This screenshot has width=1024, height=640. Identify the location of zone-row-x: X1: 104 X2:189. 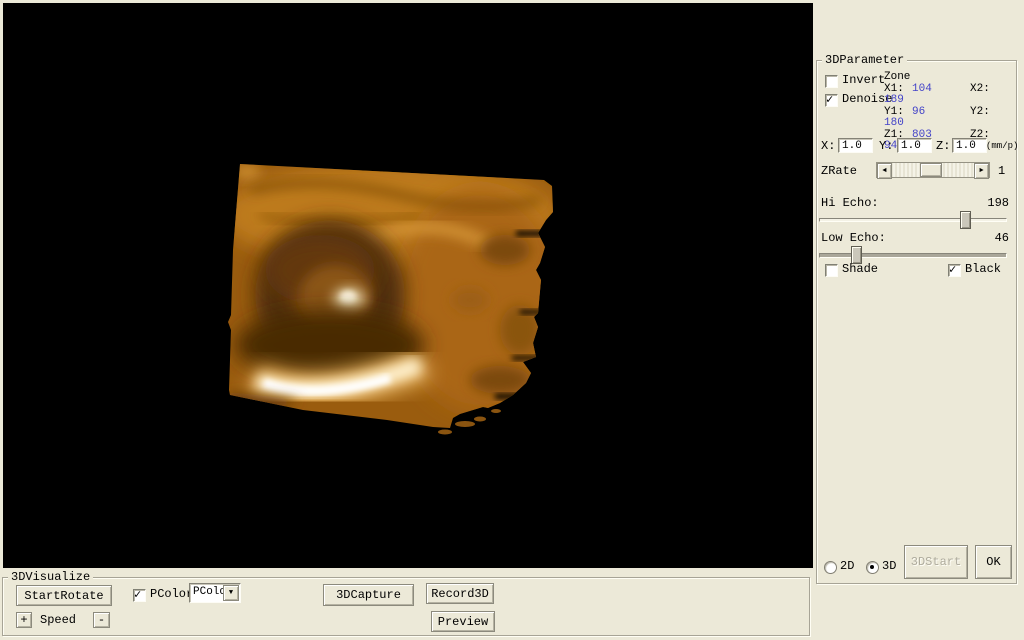
(937, 94).